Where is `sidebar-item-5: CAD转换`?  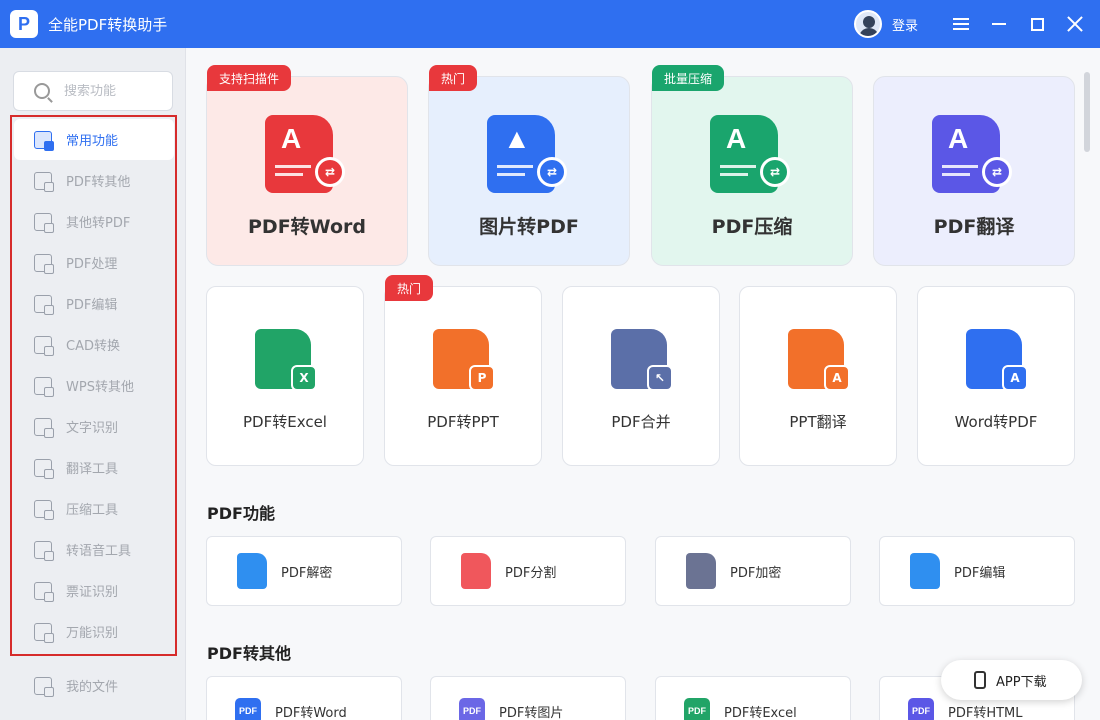 sidebar-item-5: CAD转换 is located at coordinates (94, 344).